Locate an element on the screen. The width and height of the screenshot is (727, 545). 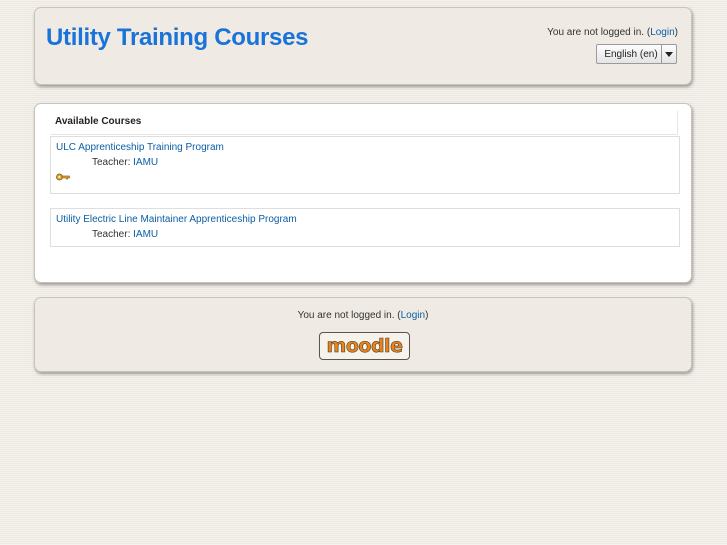
moodle-logo-text: moodle is located at coordinates (364, 346).